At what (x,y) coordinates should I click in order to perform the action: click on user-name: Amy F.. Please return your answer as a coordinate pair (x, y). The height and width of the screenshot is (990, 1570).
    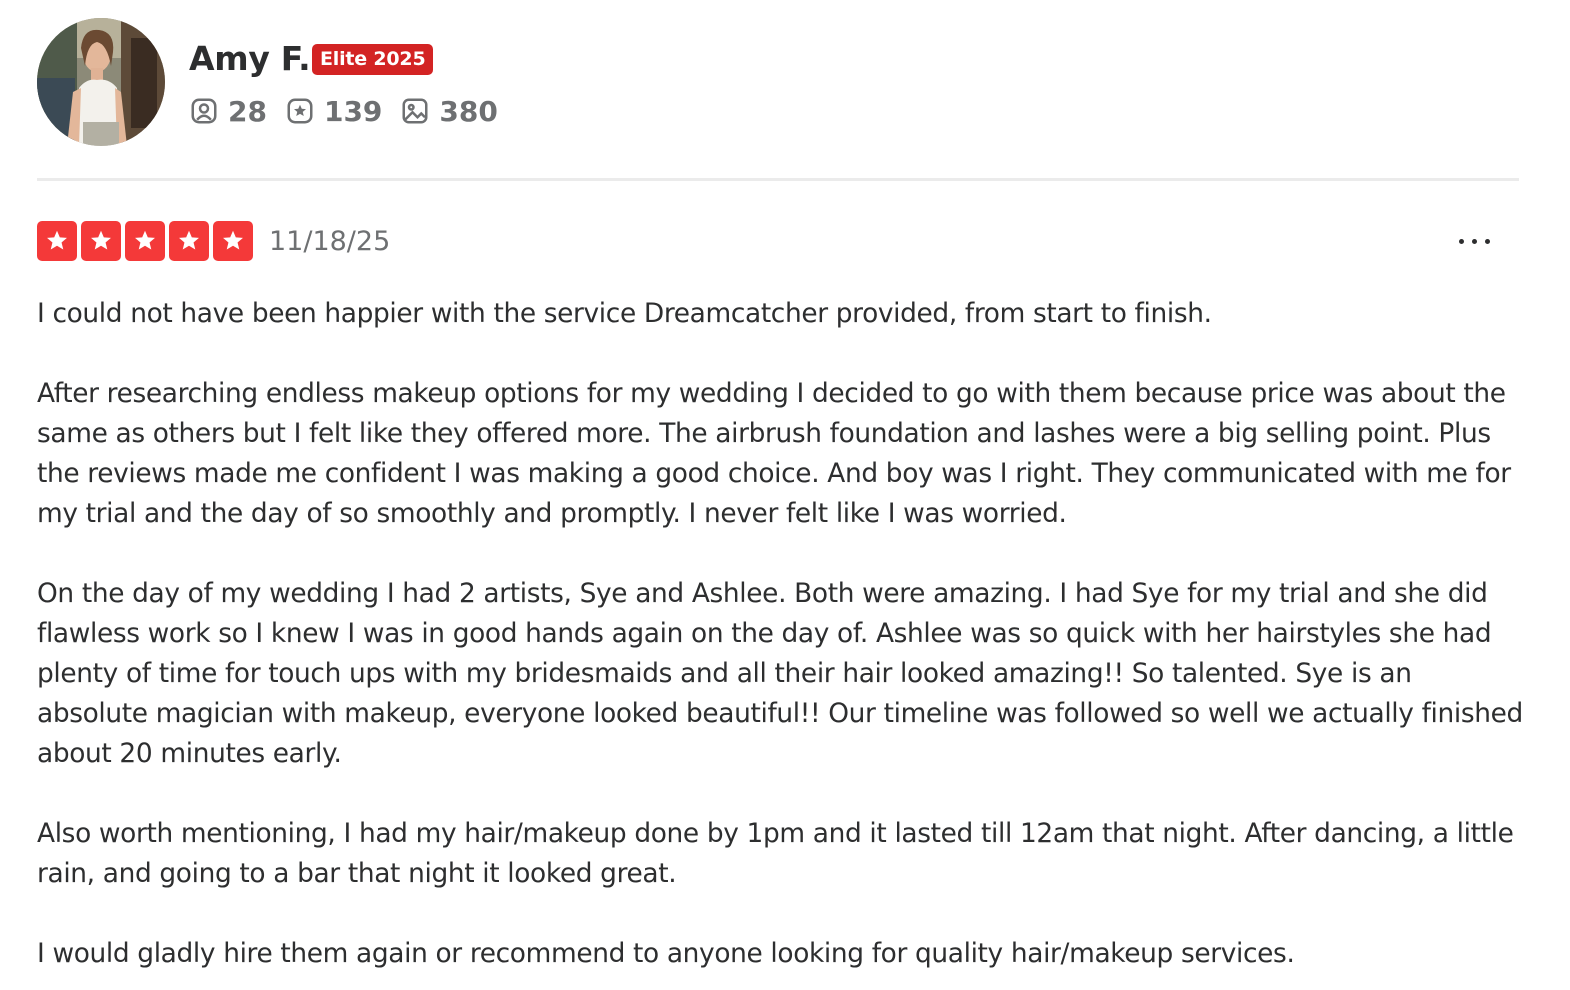
    Looking at the image, I should click on (250, 59).